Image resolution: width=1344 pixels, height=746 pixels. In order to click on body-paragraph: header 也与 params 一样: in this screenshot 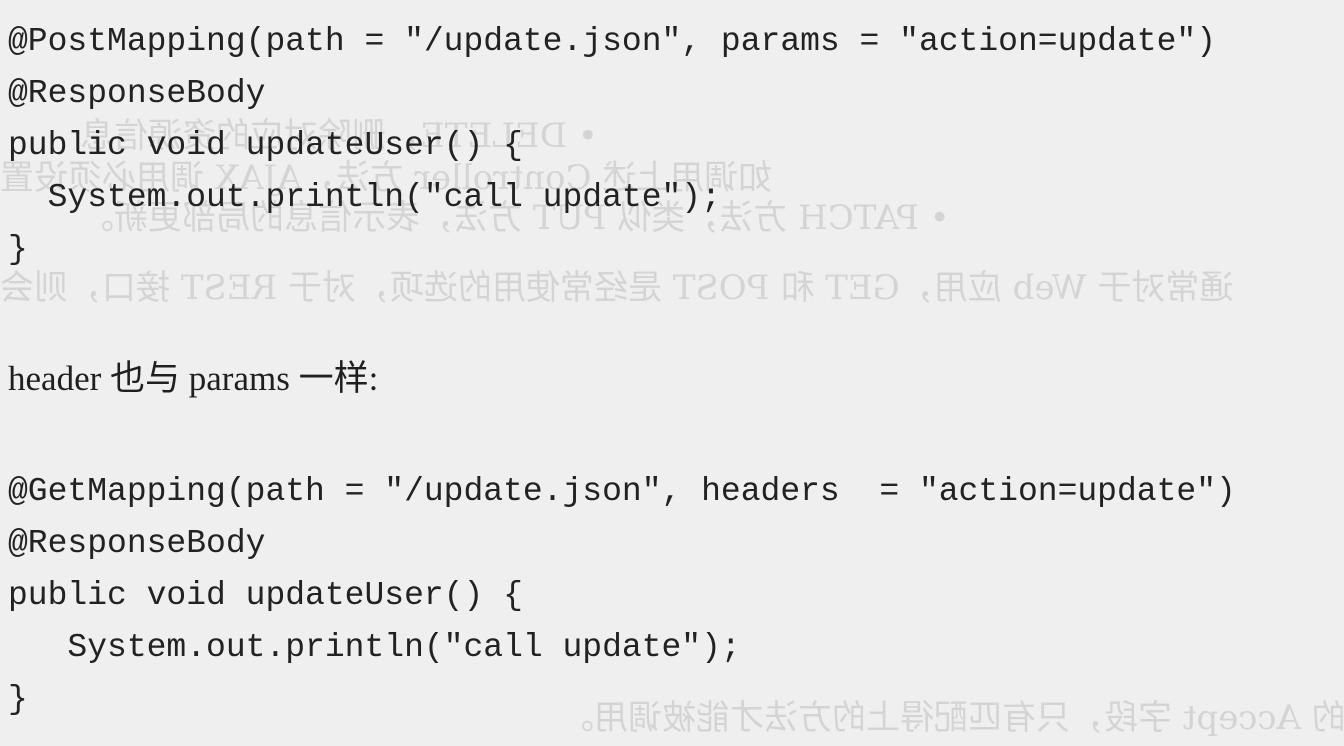, I will do `click(193, 378)`.